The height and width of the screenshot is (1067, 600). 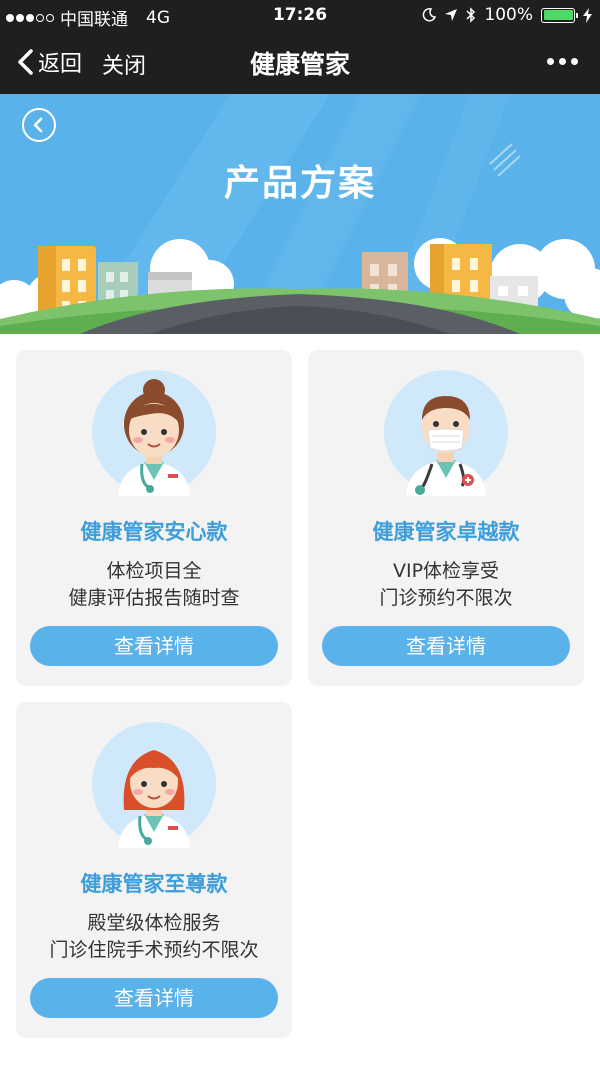 What do you see at coordinates (451, 15) in the screenshot?
I see `location-icon` at bounding box center [451, 15].